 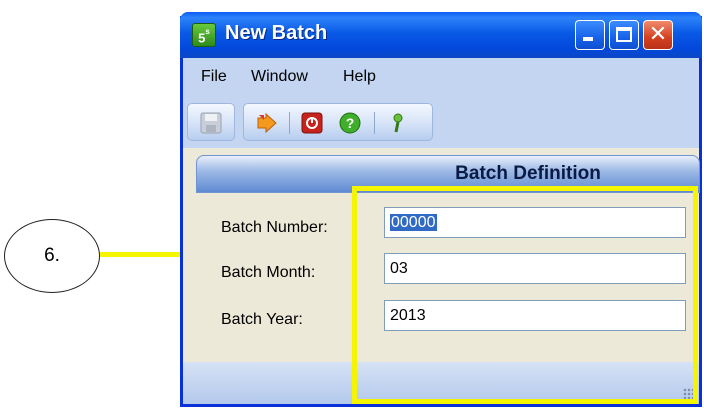 I want to click on section-title: Batch Definition, so click(x=528, y=173).